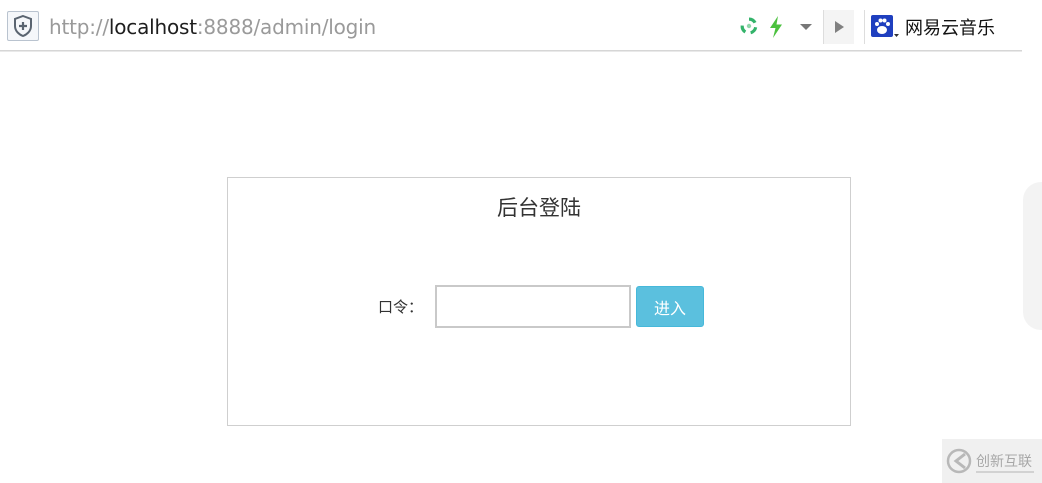  I want to click on browser-toolbar: http://localhost:8888/admin/login 网易云音乐, so click(511, 25).